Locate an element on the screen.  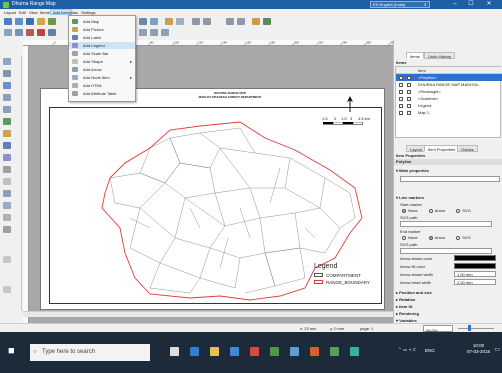
svg-path-field is located at coordinates (446, 224).